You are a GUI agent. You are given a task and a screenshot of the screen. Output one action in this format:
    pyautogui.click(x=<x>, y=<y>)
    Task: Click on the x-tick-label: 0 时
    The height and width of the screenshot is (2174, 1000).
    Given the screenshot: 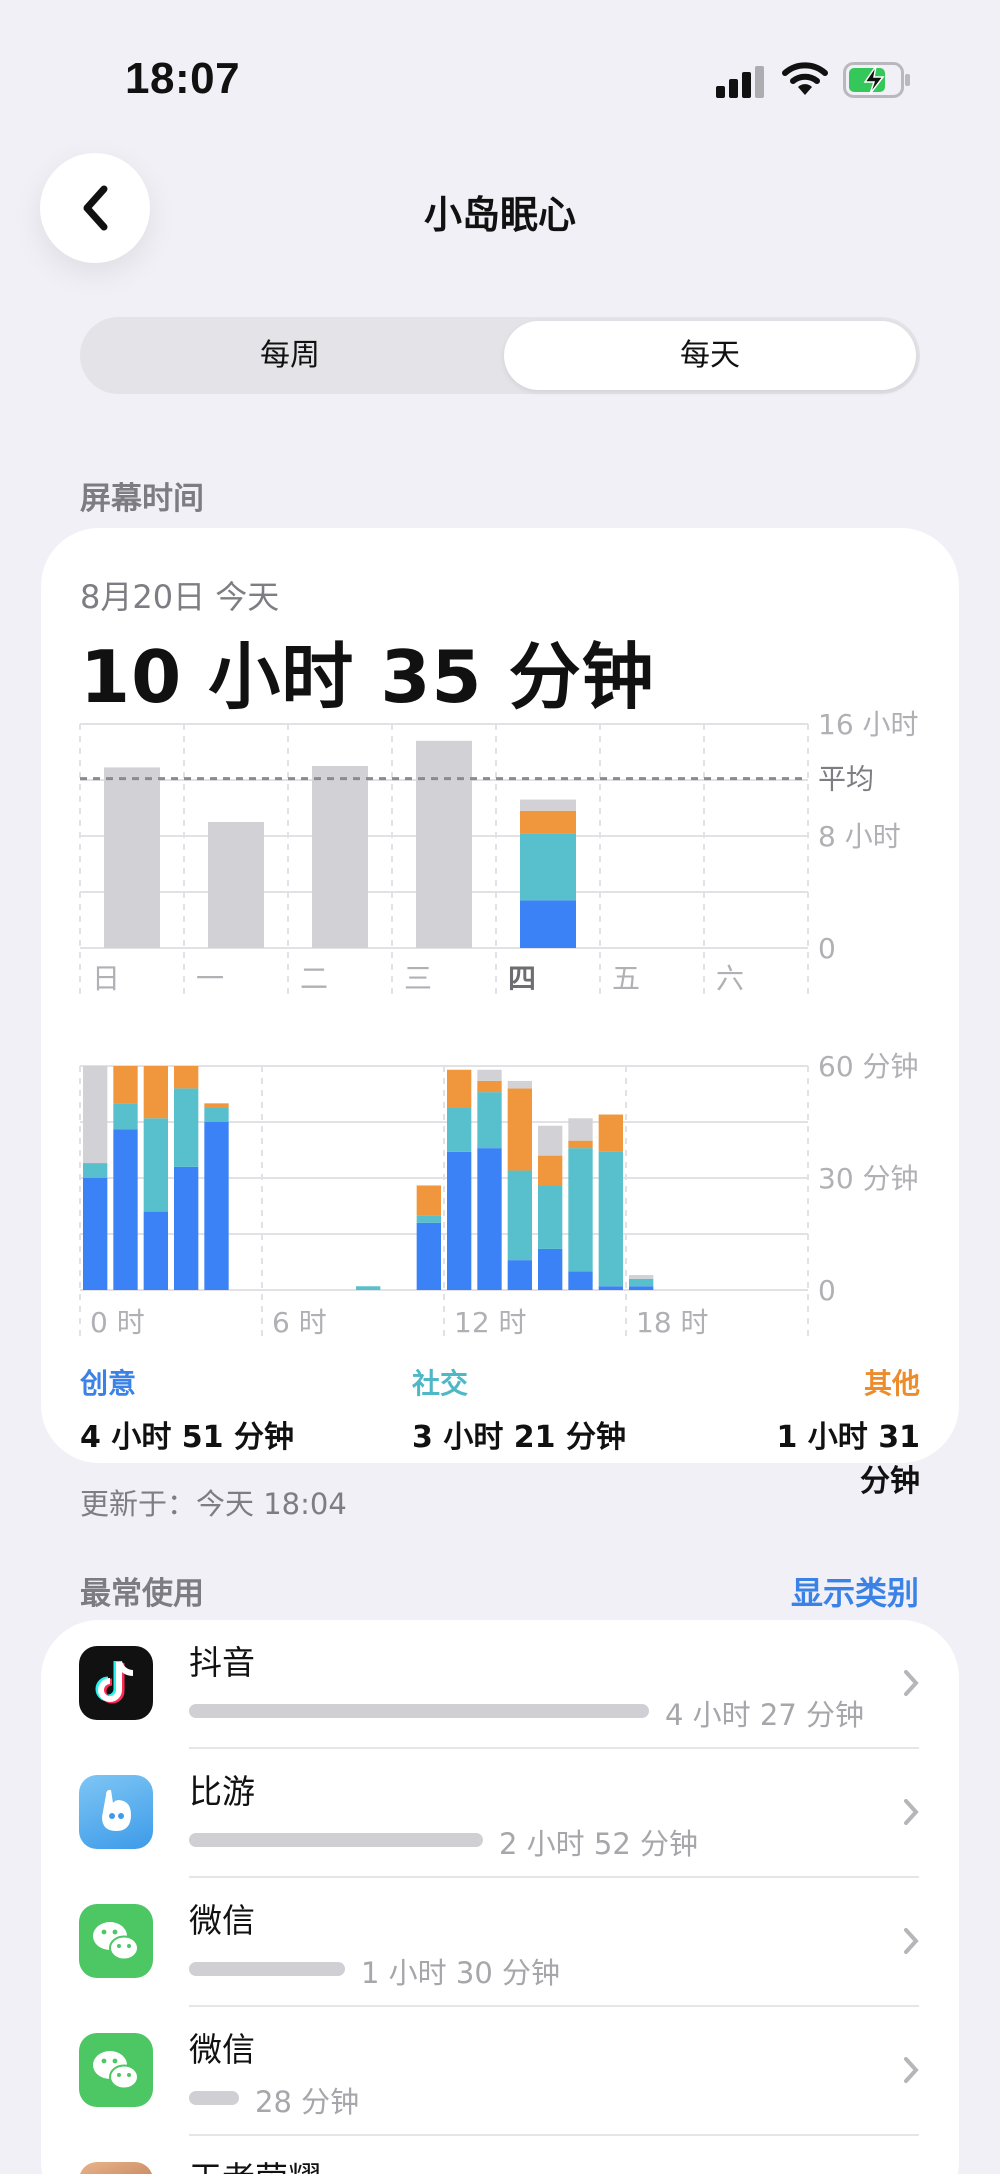 What is the action you would take?
    pyautogui.click(x=117, y=1322)
    